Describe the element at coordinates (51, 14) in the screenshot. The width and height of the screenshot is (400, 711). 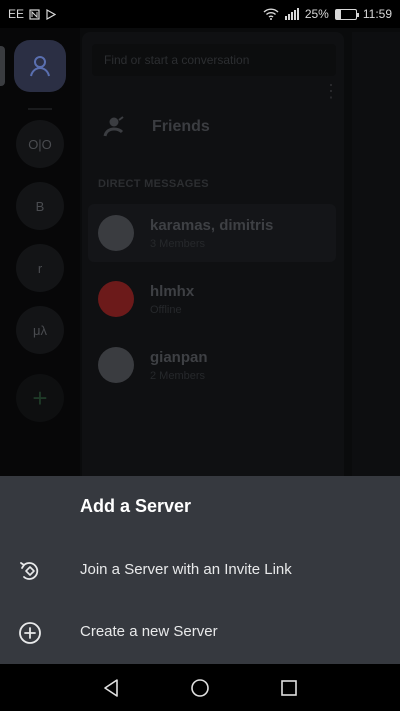
I see `play-store-icon` at that location.